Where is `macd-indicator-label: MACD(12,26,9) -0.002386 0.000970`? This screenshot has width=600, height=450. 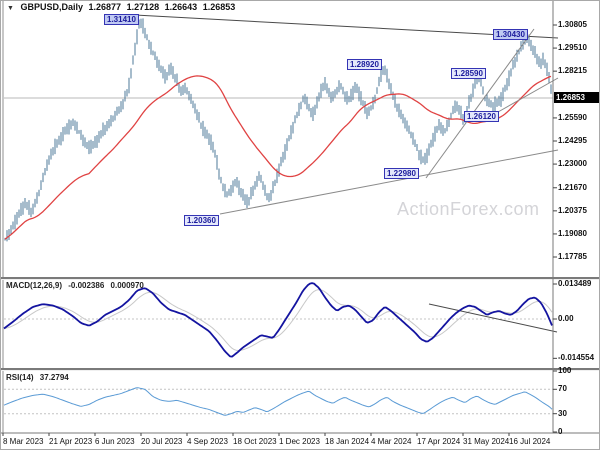 macd-indicator-label: MACD(12,26,9) -0.002386 0.000970 is located at coordinates (77, 285).